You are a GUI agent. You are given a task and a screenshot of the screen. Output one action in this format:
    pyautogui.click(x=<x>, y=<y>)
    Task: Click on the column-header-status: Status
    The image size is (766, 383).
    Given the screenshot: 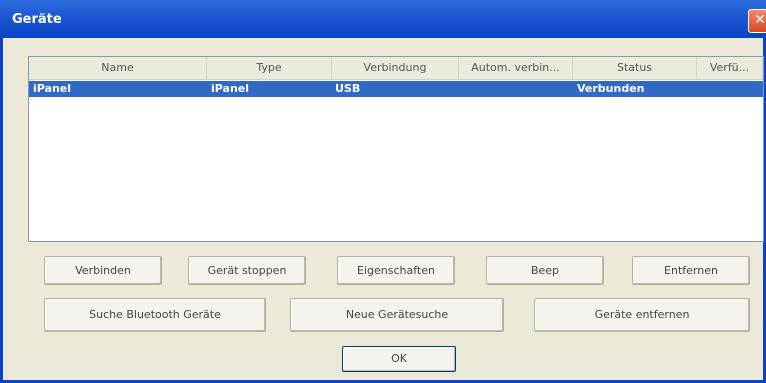 What is the action you would take?
    pyautogui.click(x=635, y=68)
    